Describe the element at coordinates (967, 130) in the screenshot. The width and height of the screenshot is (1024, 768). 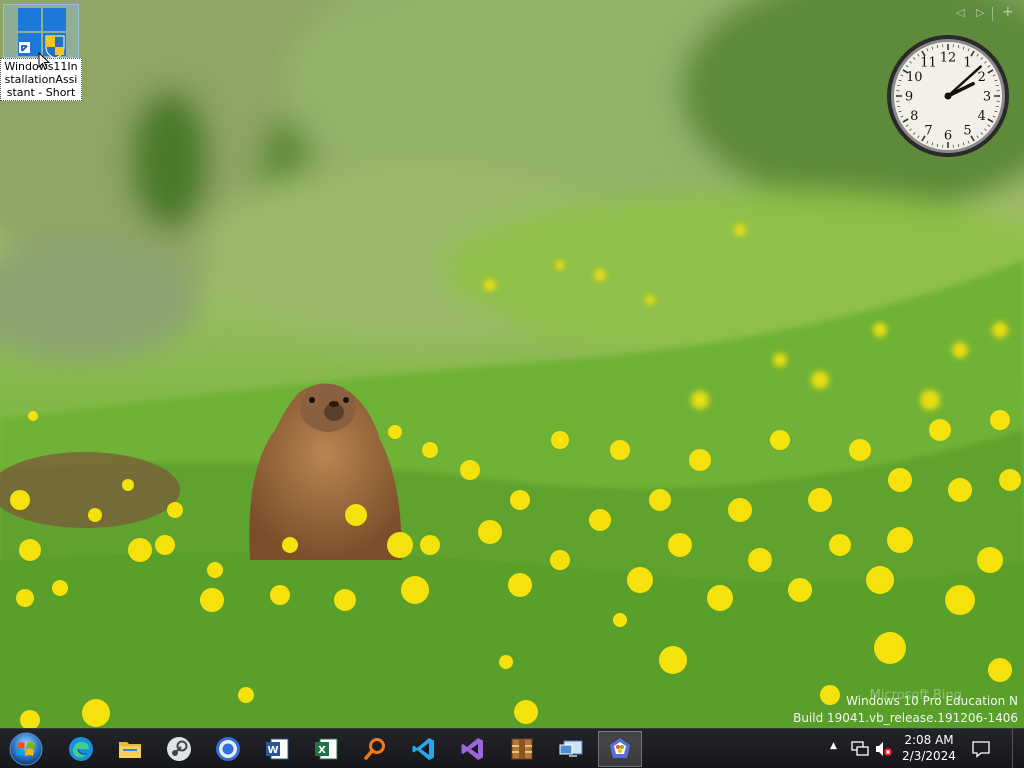
I see `clock-number: 5` at that location.